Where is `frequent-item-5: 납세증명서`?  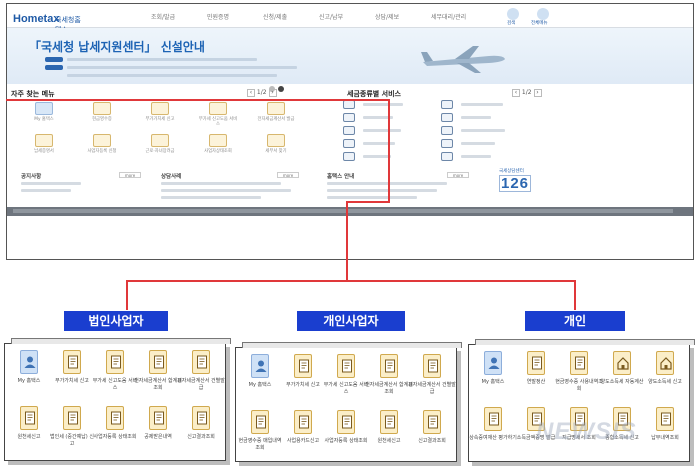 frequent-item-5: 납세증명서 is located at coordinates (44, 151).